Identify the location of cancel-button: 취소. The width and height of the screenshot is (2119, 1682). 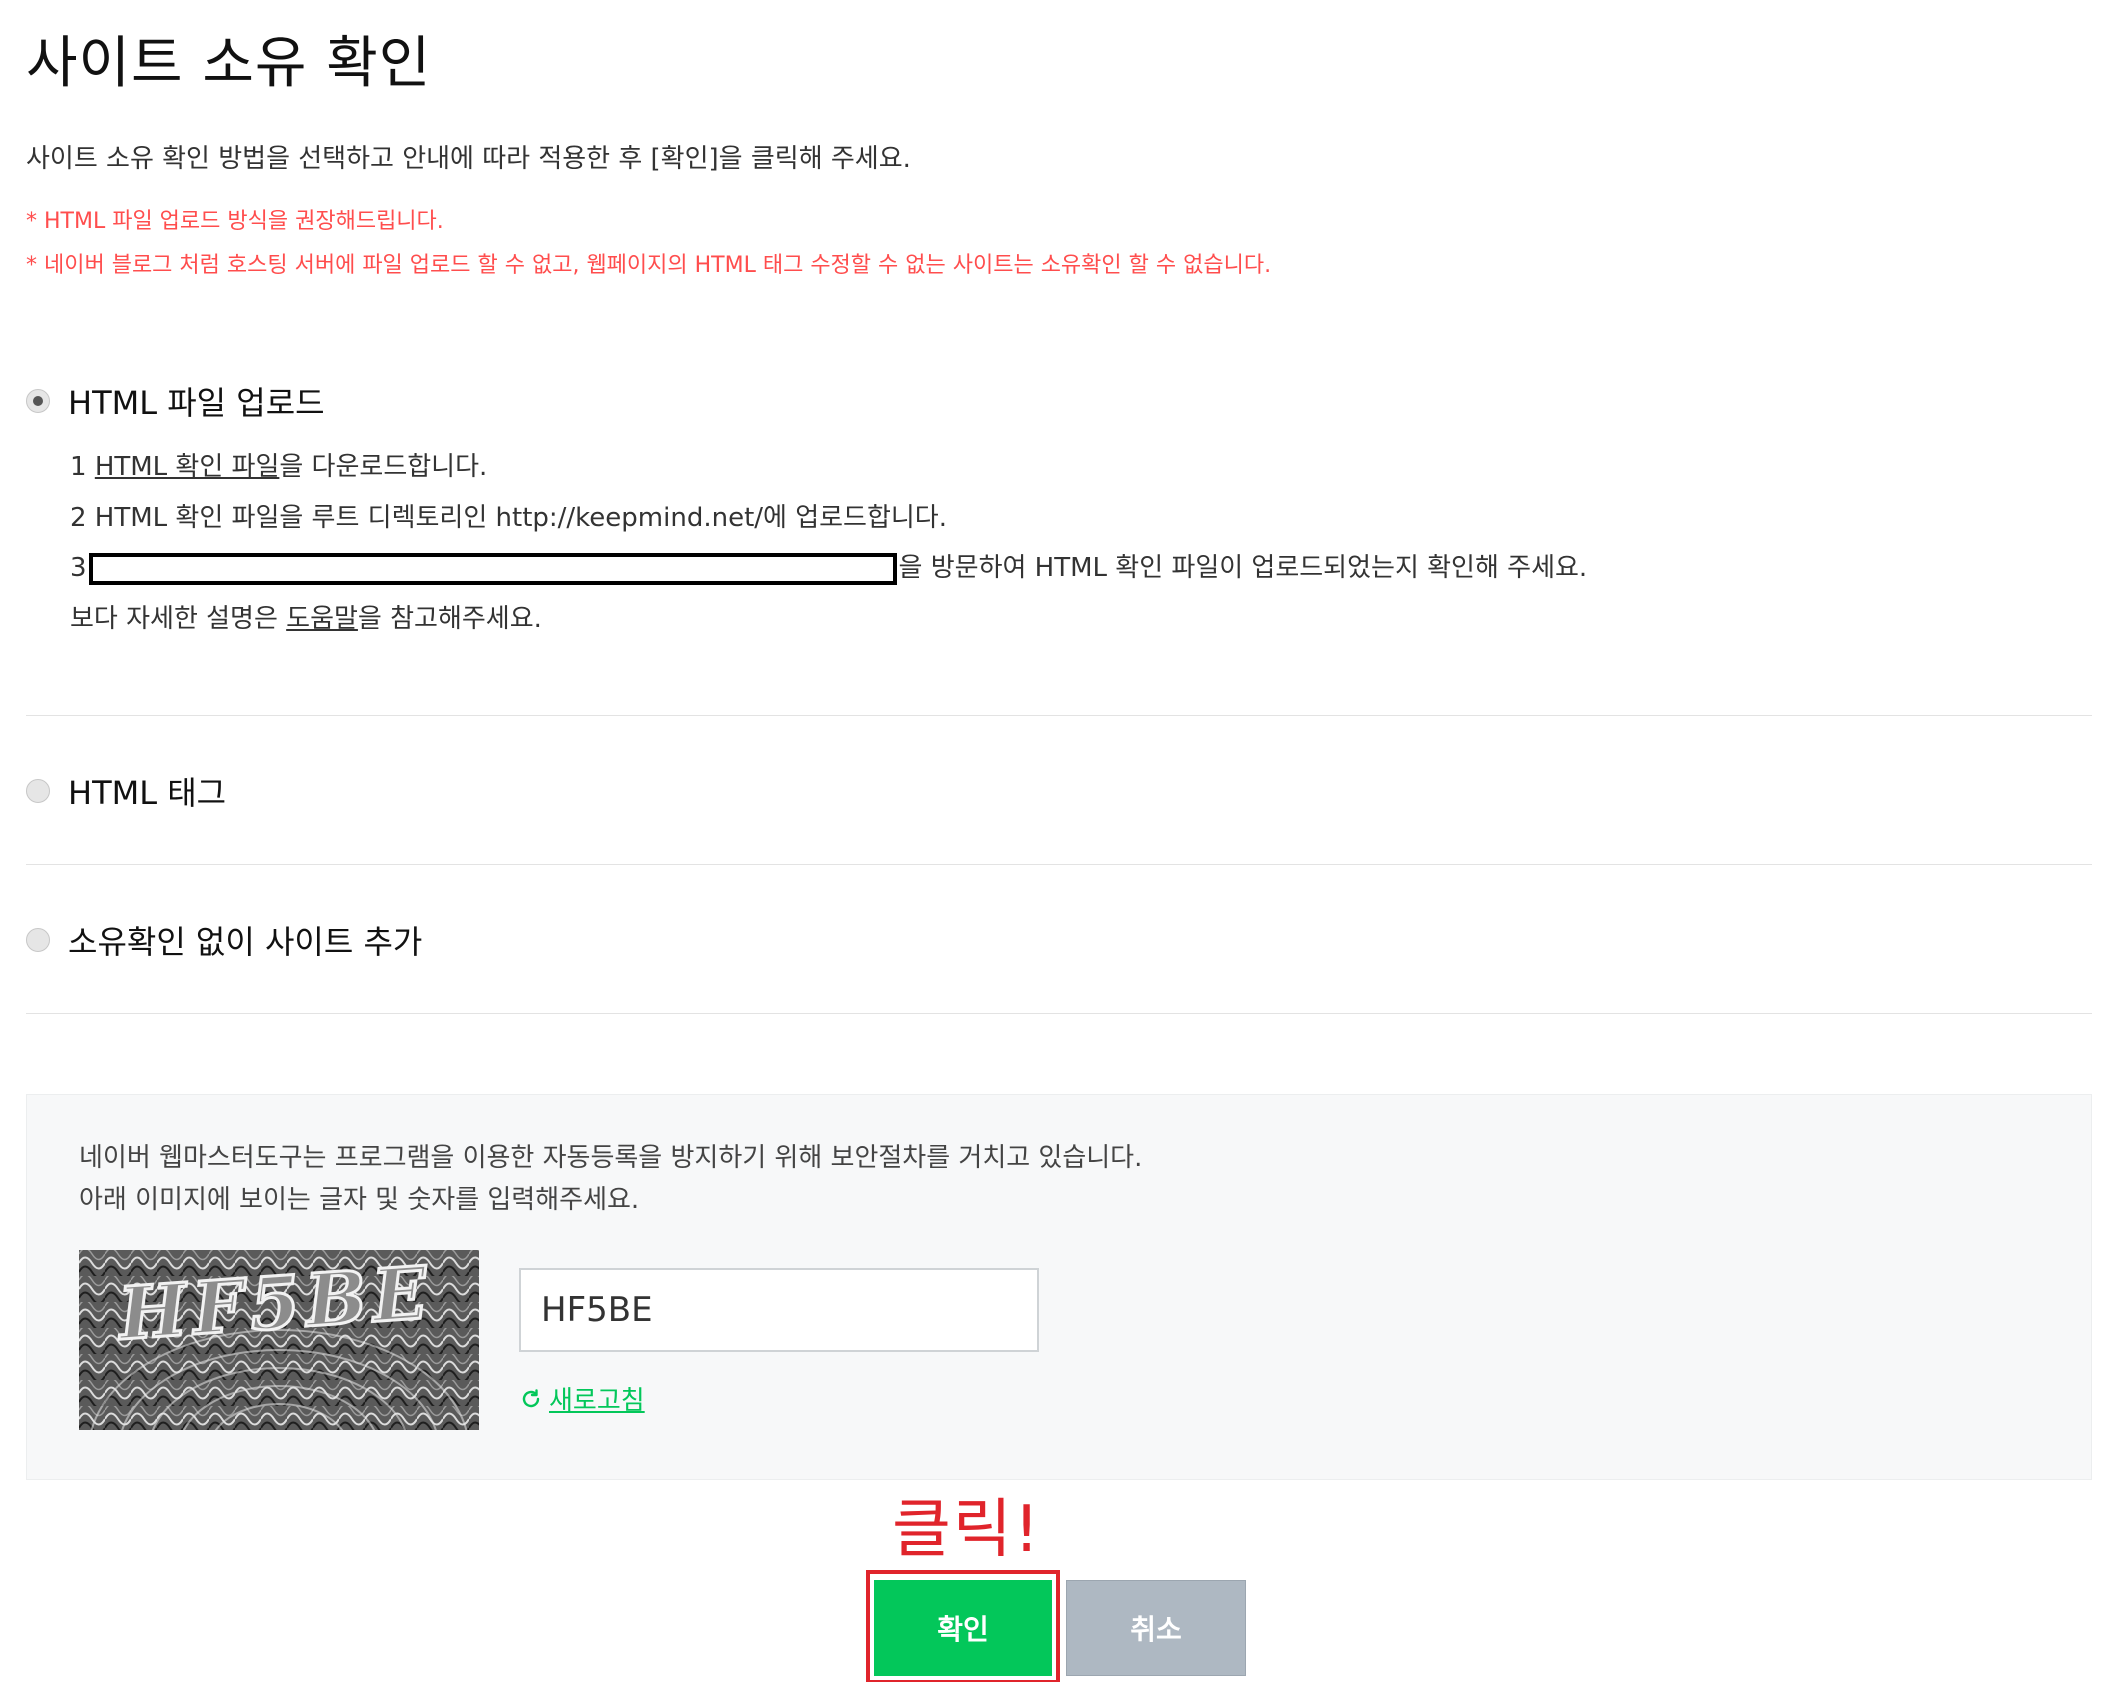
(1156, 1628).